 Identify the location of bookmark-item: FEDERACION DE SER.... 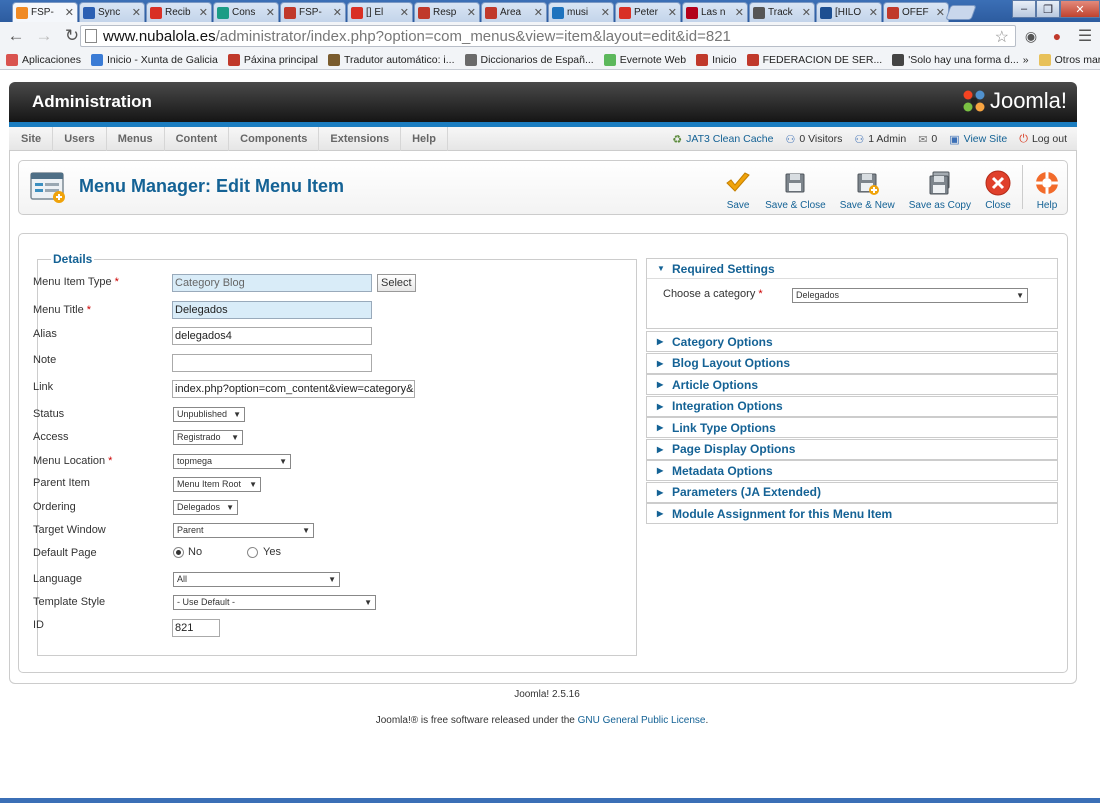
(814, 59).